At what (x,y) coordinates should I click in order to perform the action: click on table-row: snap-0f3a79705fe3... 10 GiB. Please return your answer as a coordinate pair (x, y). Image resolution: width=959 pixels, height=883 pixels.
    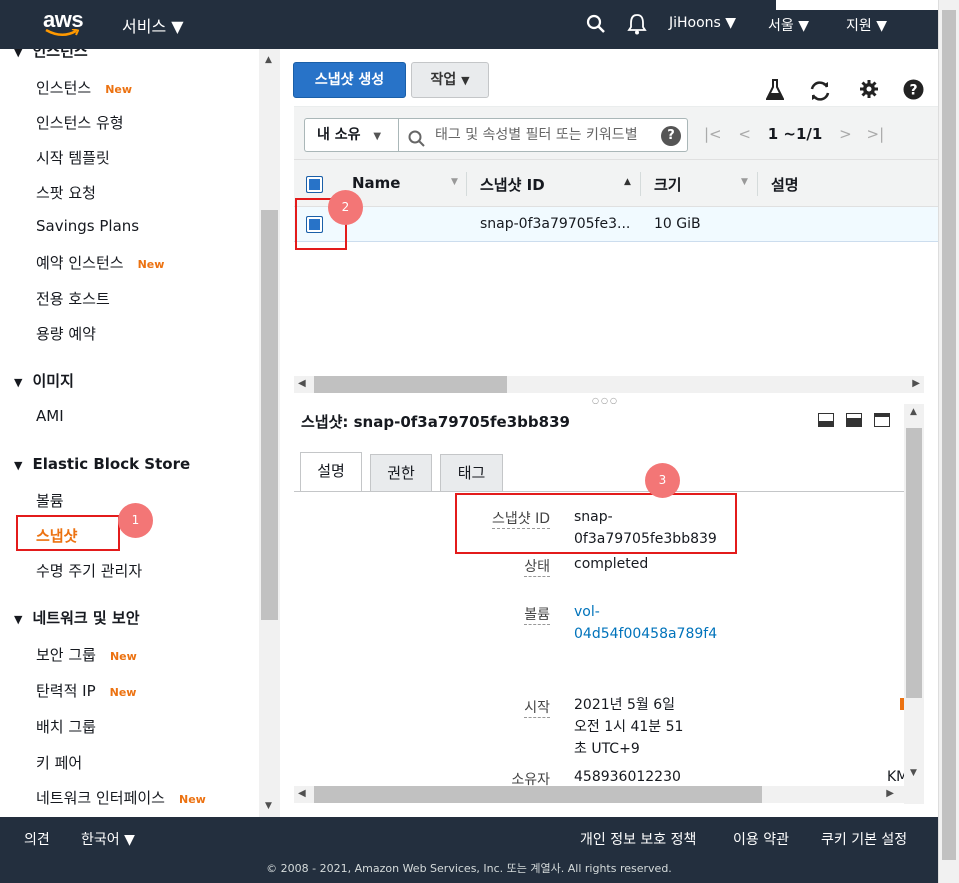
    Looking at the image, I should click on (616, 224).